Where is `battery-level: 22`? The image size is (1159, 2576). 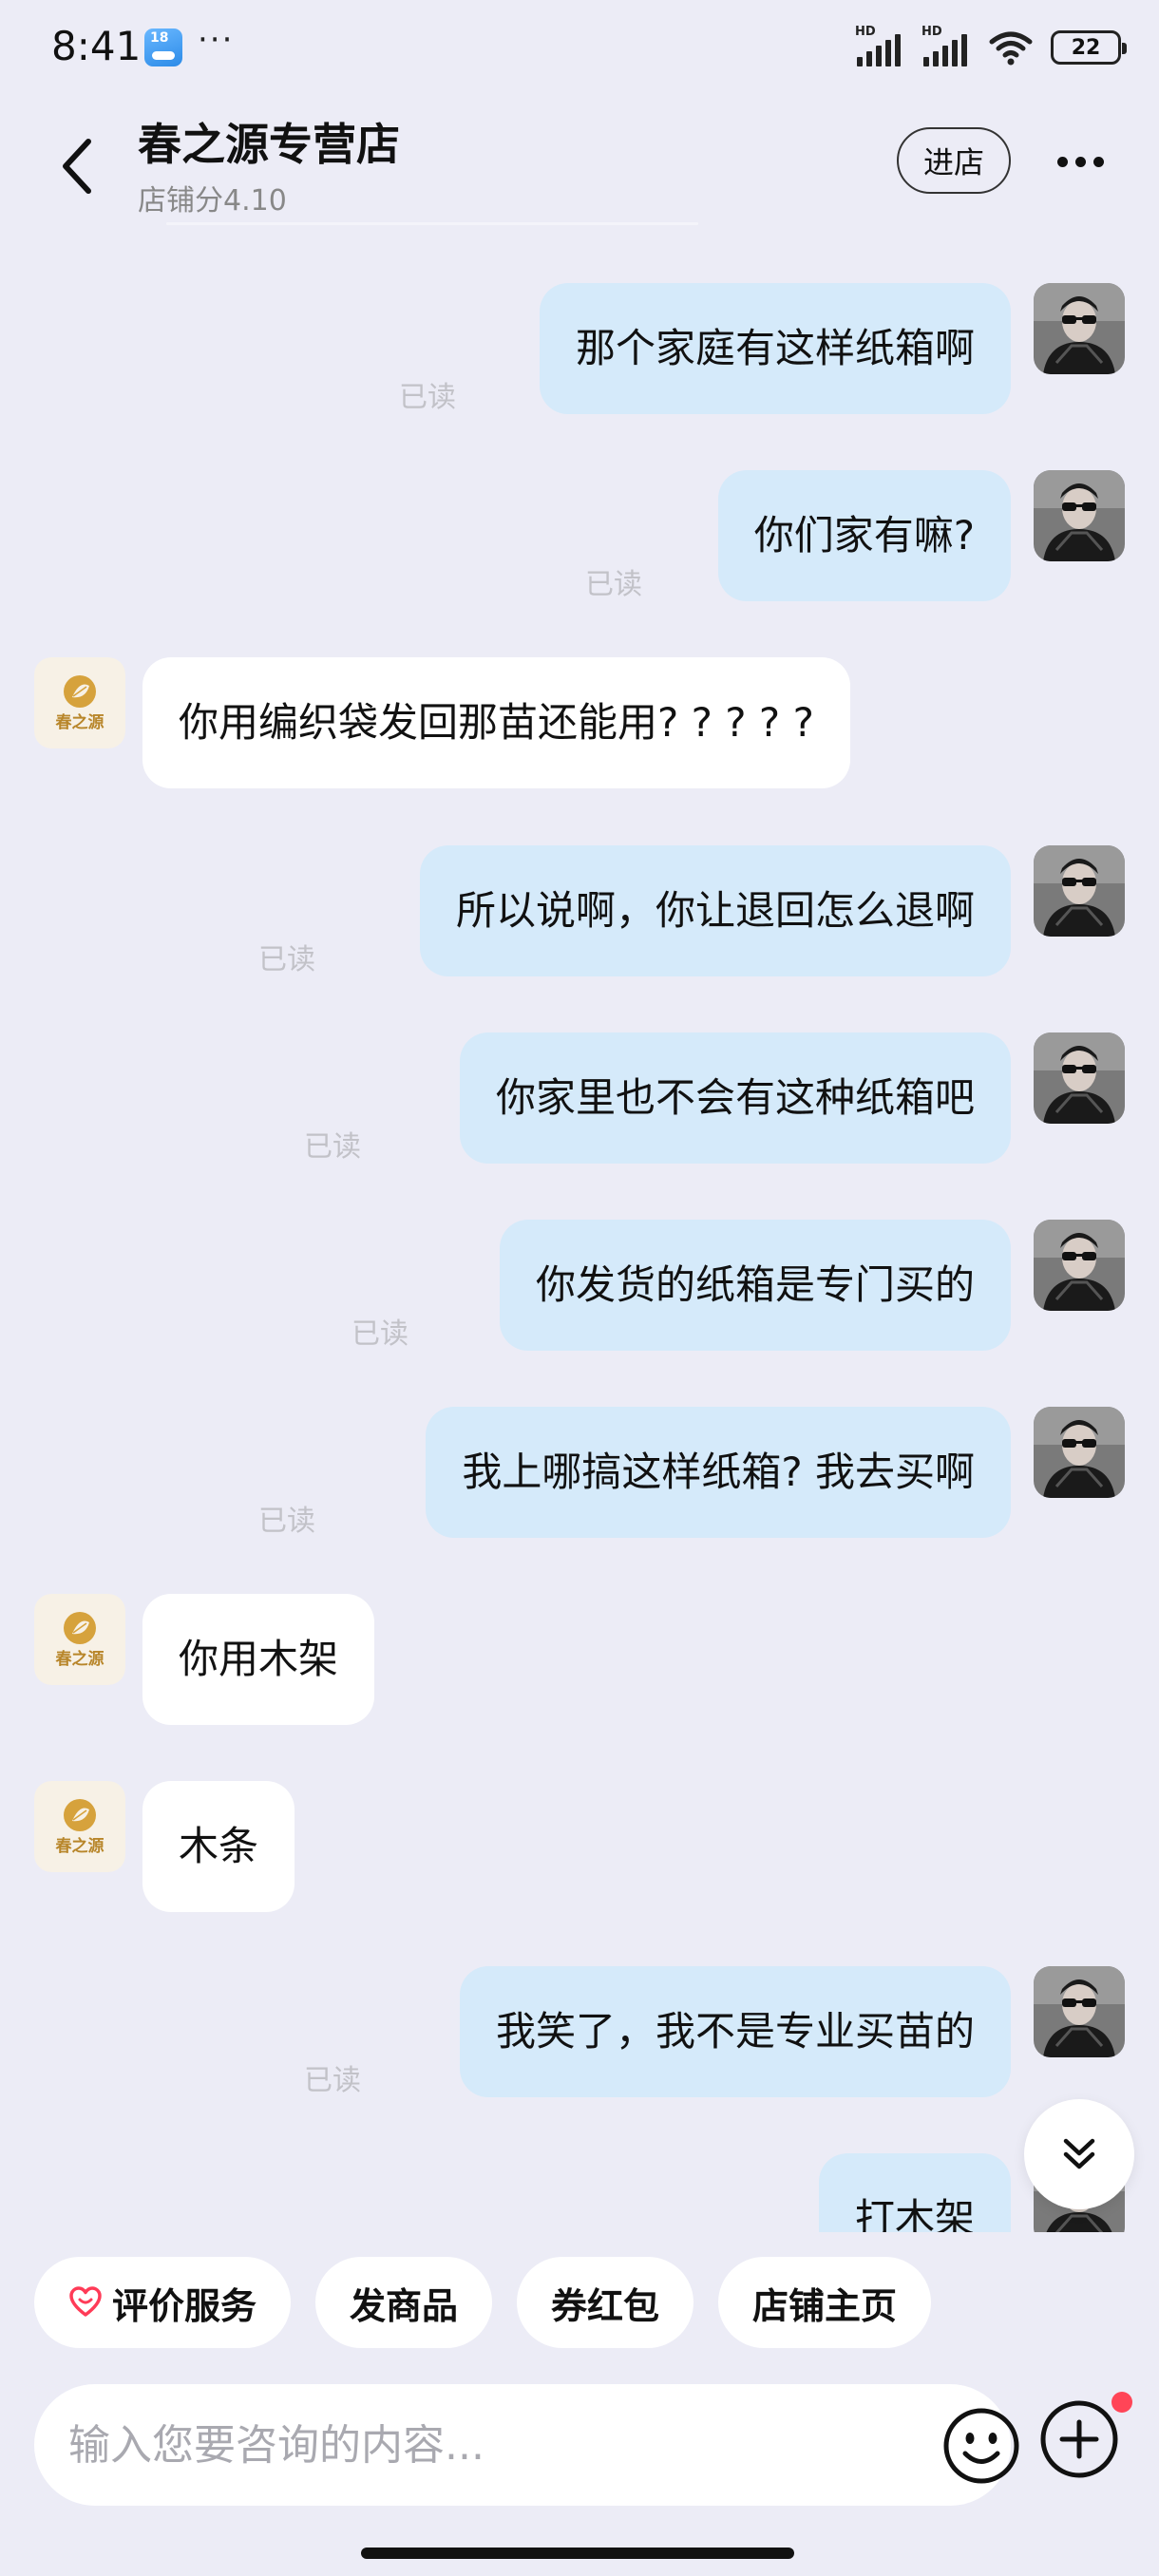
battery-level: 22 is located at coordinates (1086, 47).